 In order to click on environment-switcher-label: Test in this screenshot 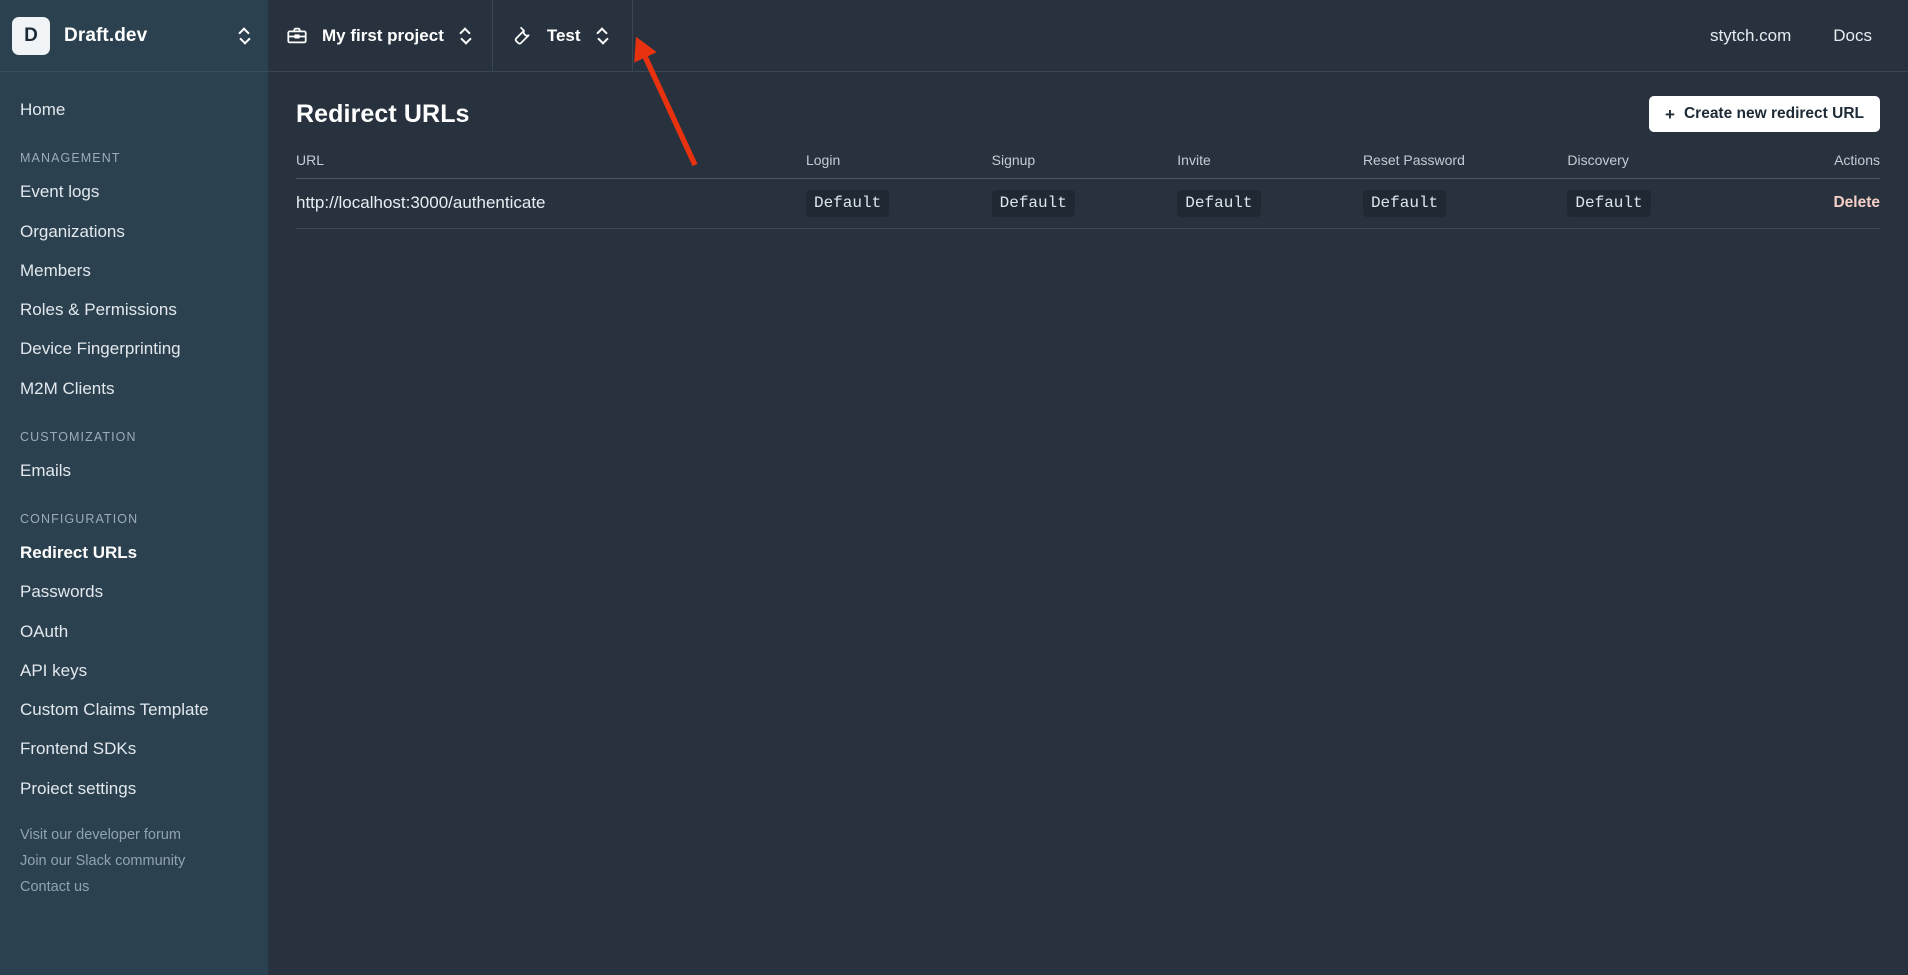, I will do `click(563, 35)`.